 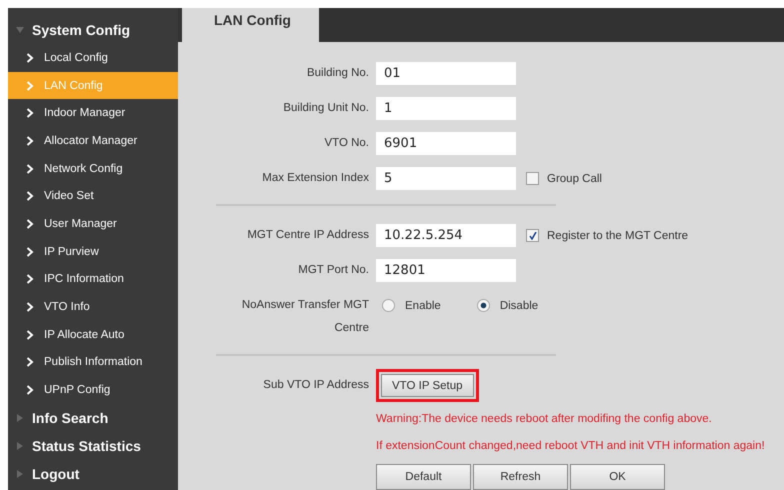 I want to click on checkbox-option: Register to the MGT Centre, so click(x=607, y=235).